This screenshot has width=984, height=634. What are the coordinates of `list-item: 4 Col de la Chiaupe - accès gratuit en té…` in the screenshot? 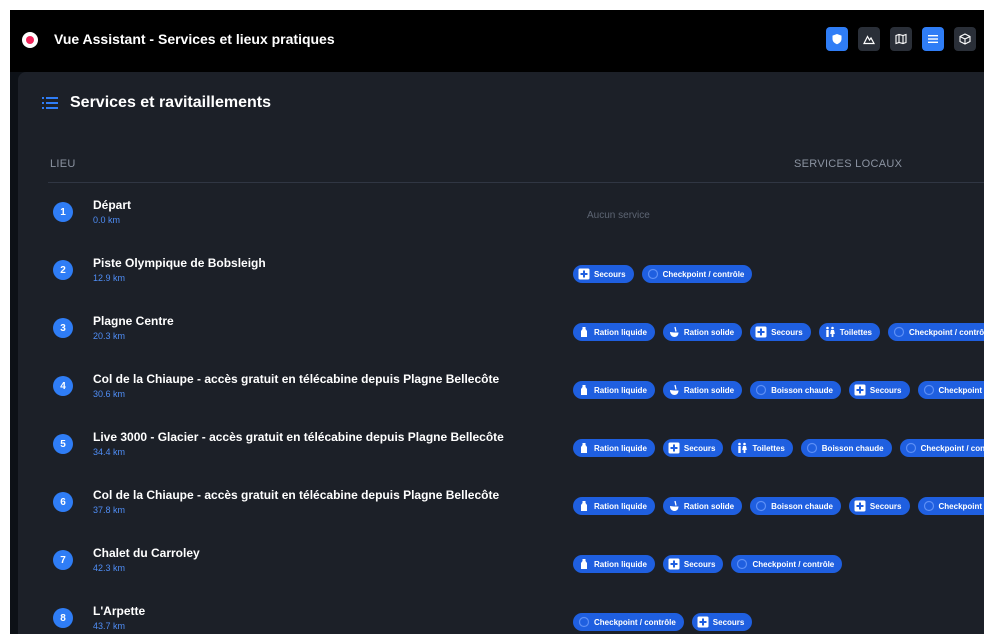 It's located at (501, 387).